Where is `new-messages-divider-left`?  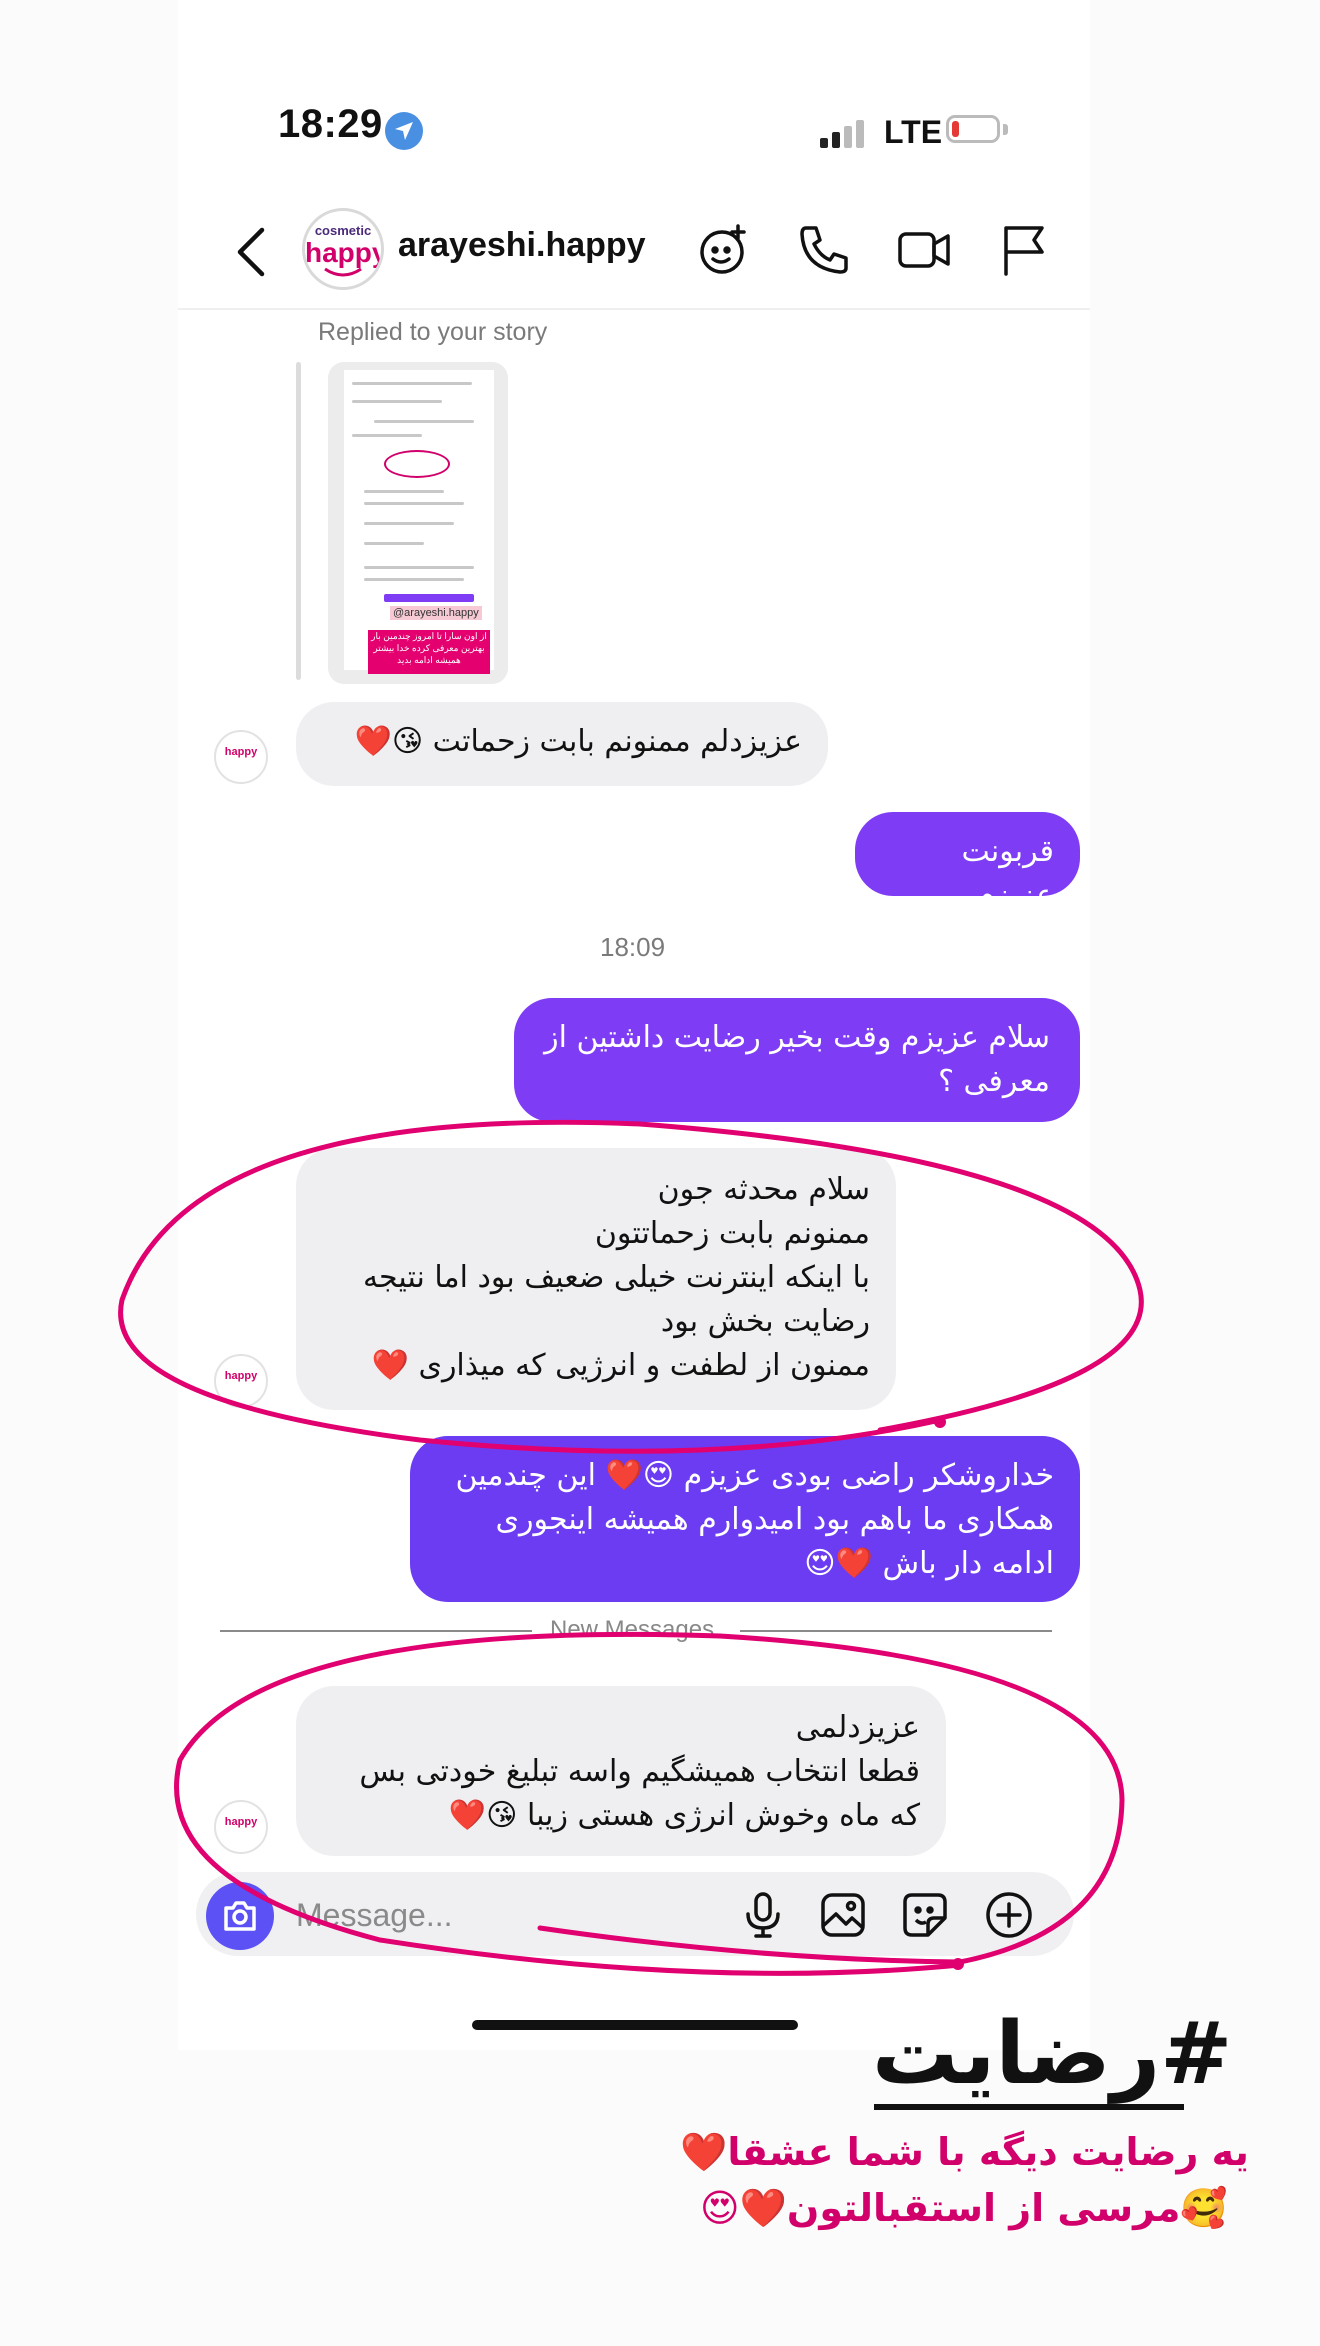
new-messages-divider-left is located at coordinates (376, 1631).